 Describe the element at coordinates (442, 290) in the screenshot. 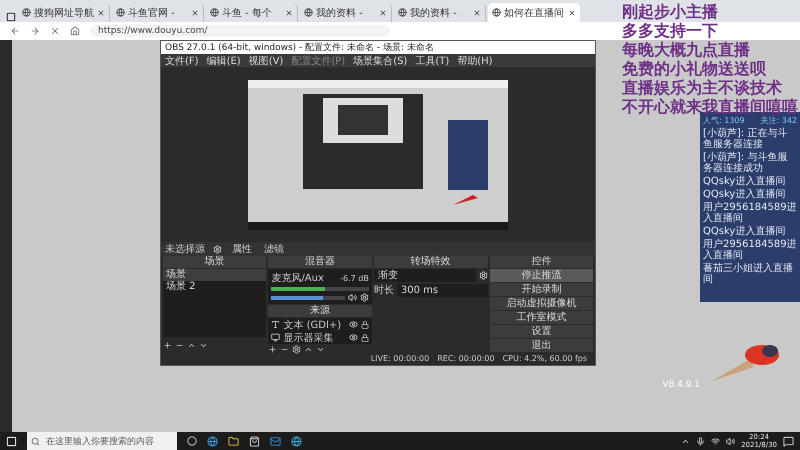

I see `duration-field: 300 ms` at that location.